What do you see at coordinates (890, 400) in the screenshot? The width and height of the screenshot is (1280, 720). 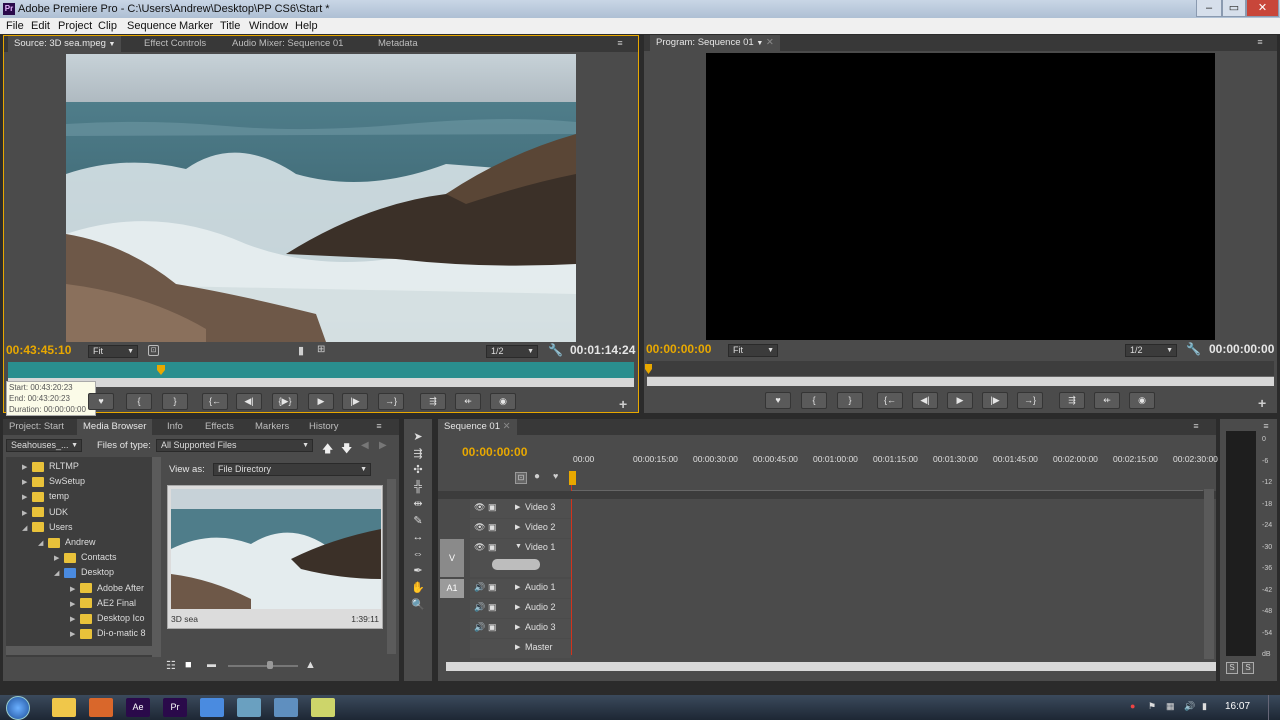 I see `go-to-in-button: {←` at bounding box center [890, 400].